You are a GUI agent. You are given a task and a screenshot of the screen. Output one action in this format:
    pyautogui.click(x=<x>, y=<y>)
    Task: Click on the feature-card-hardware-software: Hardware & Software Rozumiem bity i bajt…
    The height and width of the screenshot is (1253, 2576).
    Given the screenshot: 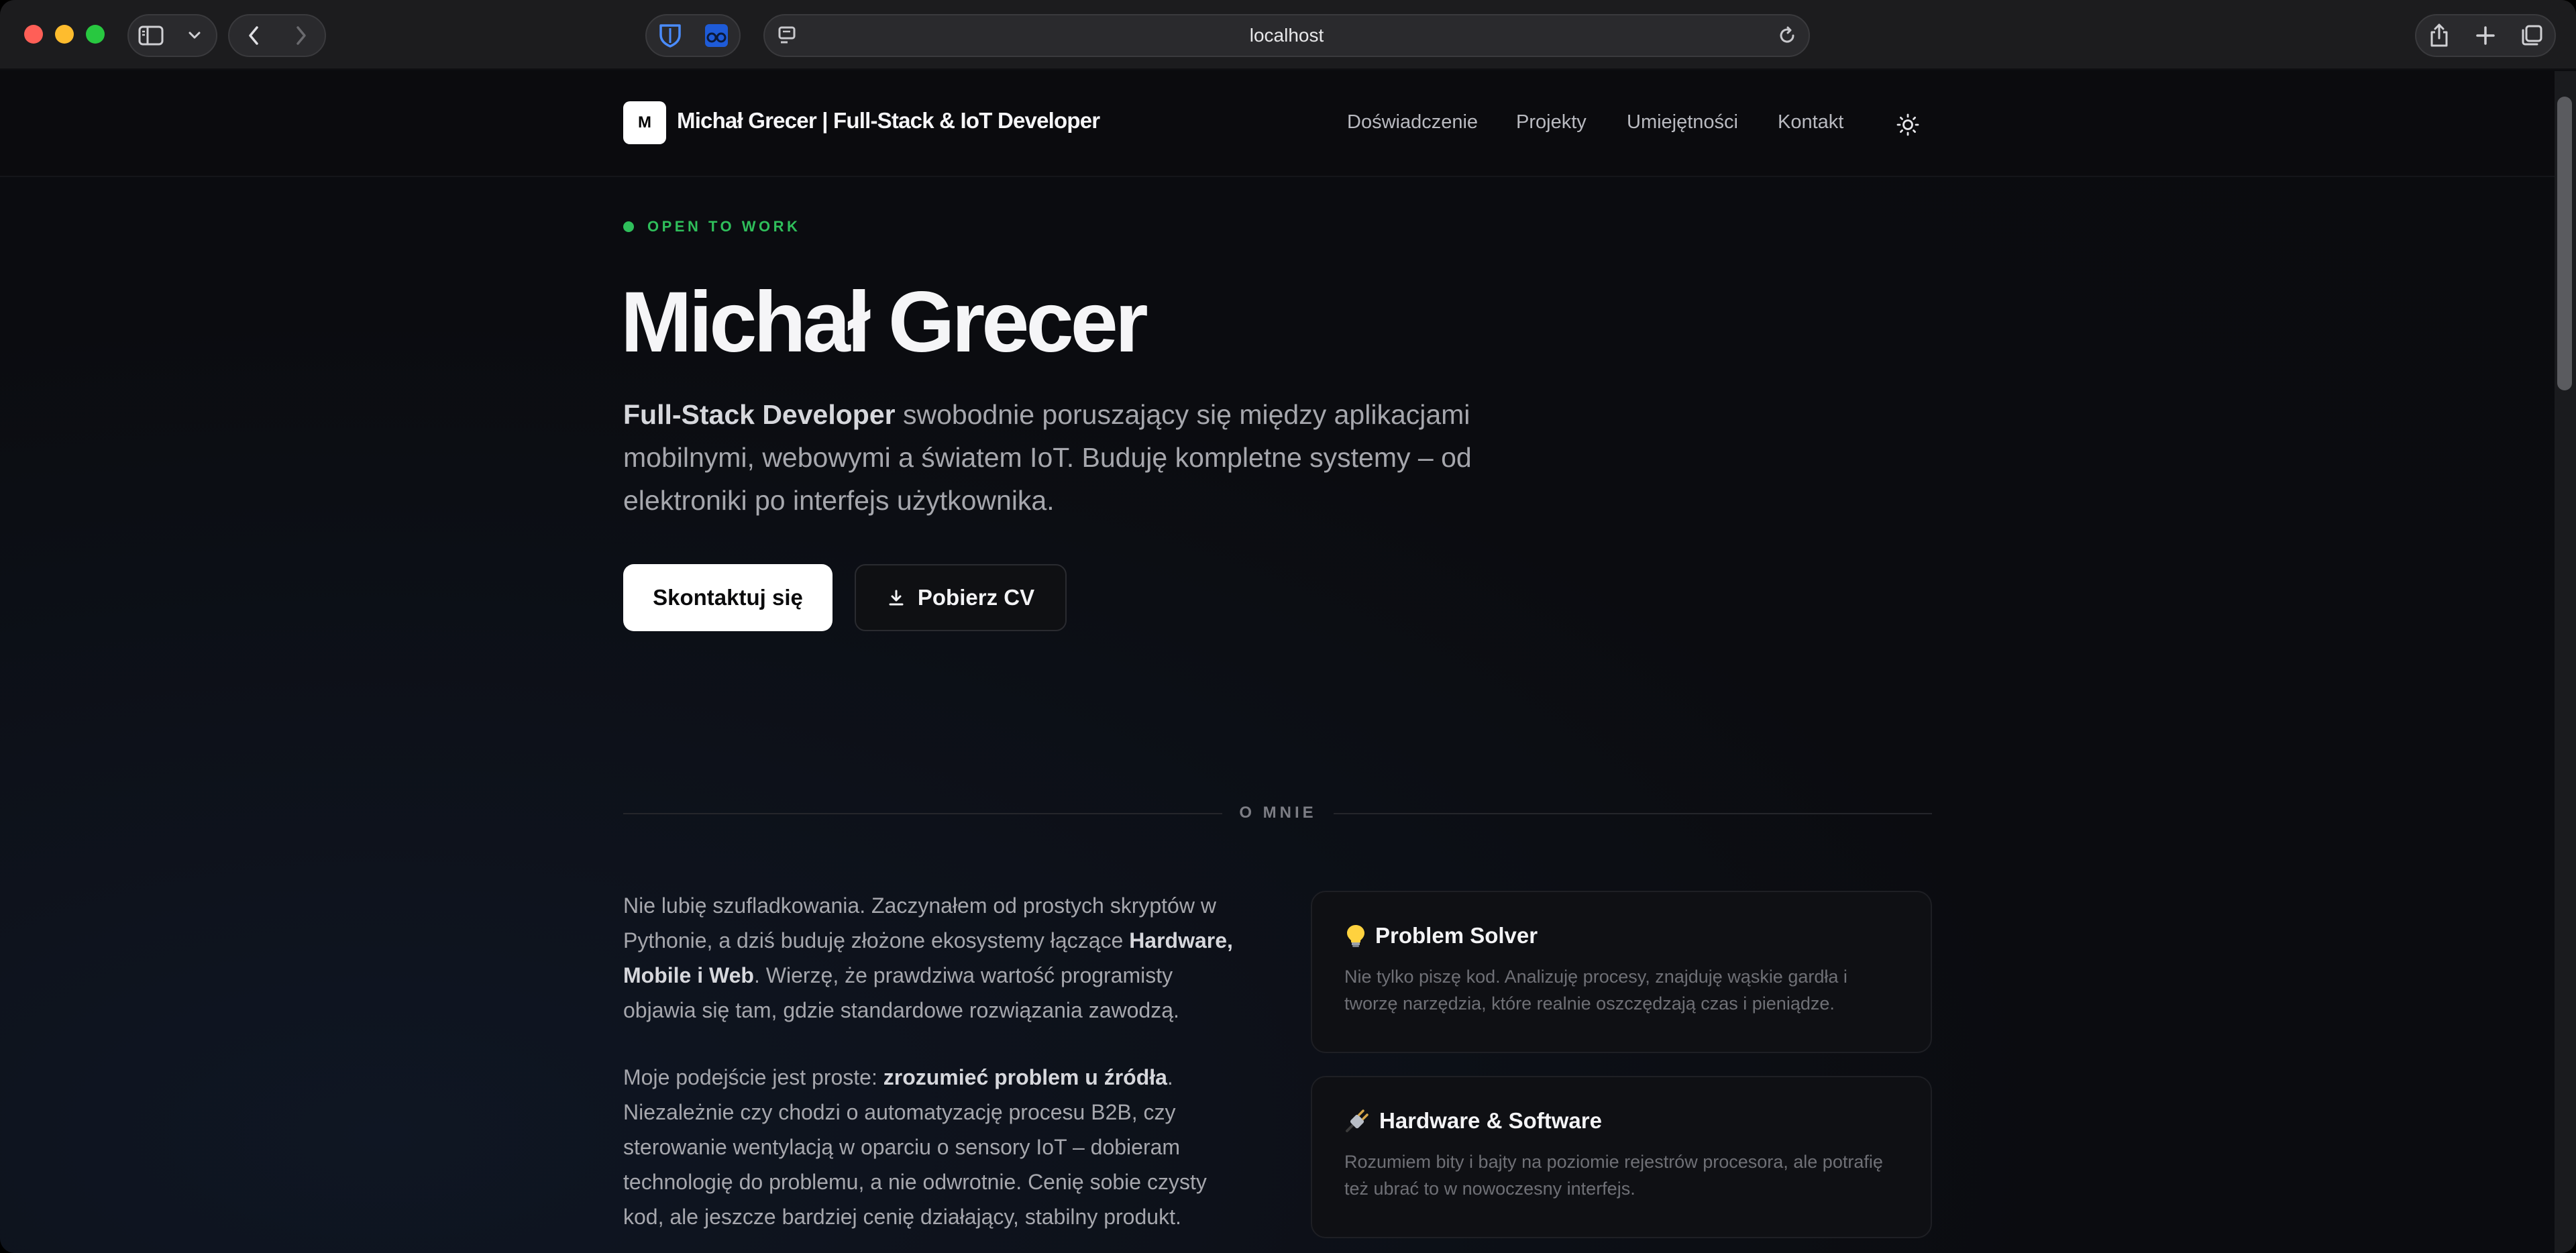 What is the action you would take?
    pyautogui.click(x=1621, y=1157)
    